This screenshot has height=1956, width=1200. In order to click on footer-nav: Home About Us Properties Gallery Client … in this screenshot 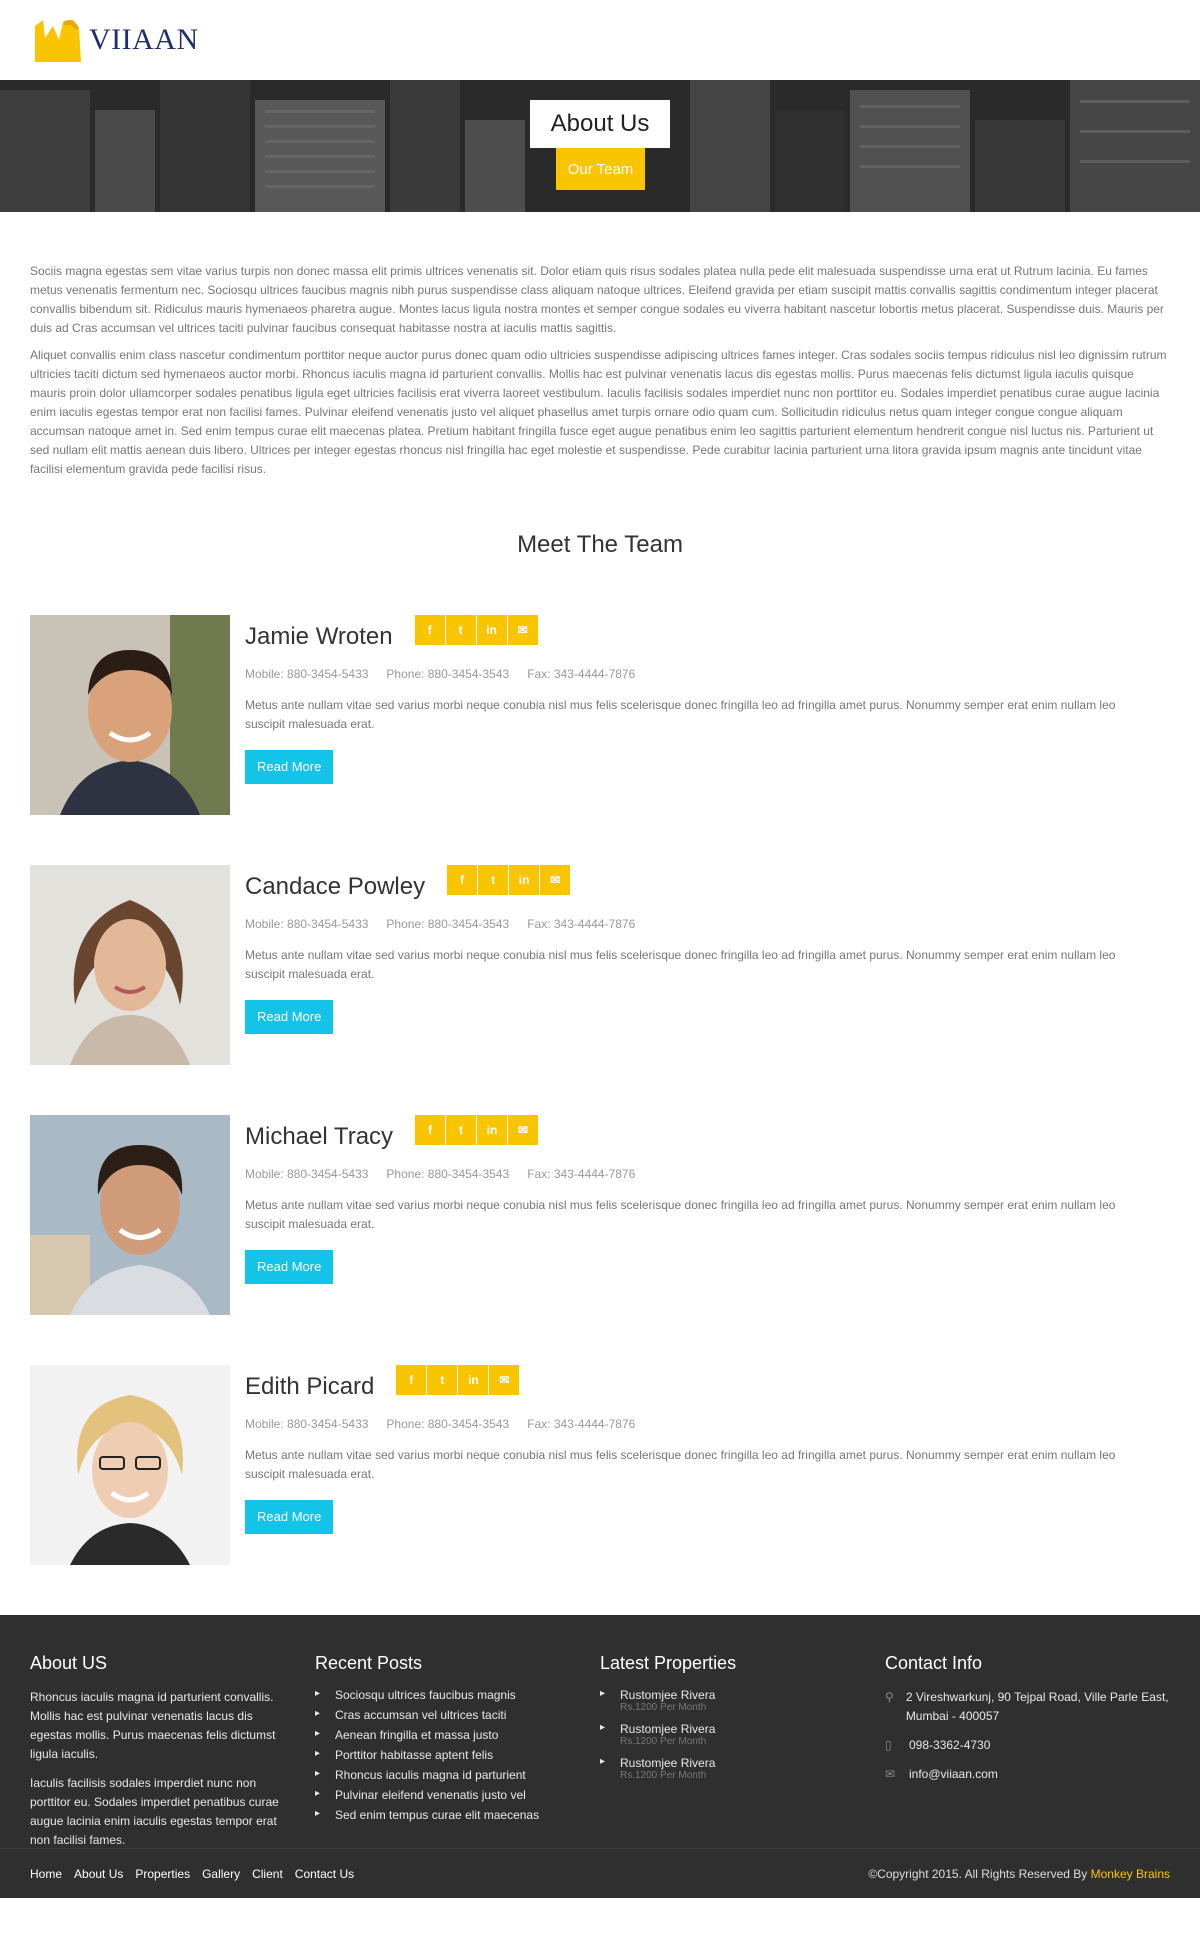, I will do `click(192, 1874)`.